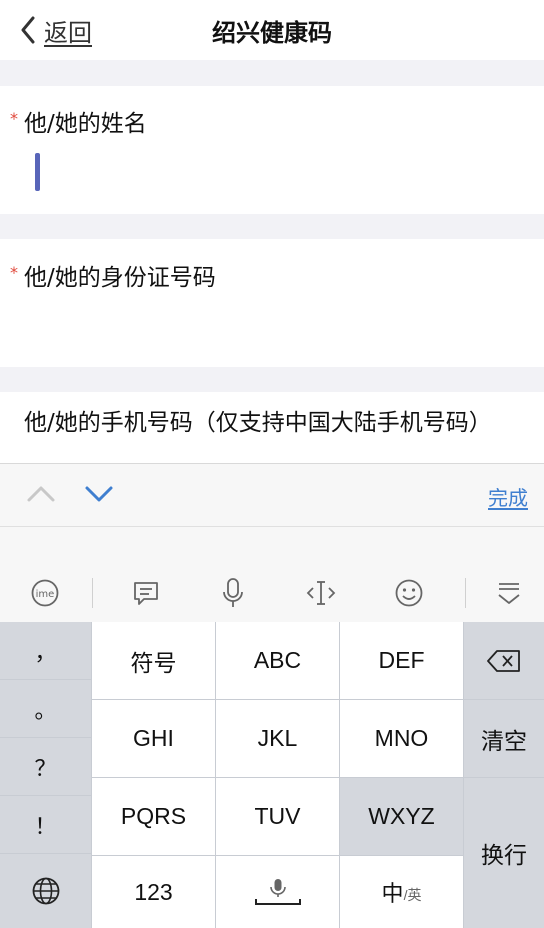  What do you see at coordinates (401, 738) in the screenshot?
I see `key-mno: MNO` at bounding box center [401, 738].